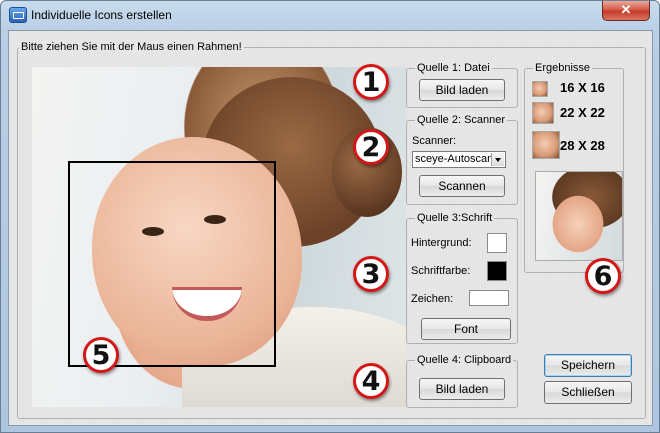  I want to click on annotation-badge-4: 4, so click(371, 381).